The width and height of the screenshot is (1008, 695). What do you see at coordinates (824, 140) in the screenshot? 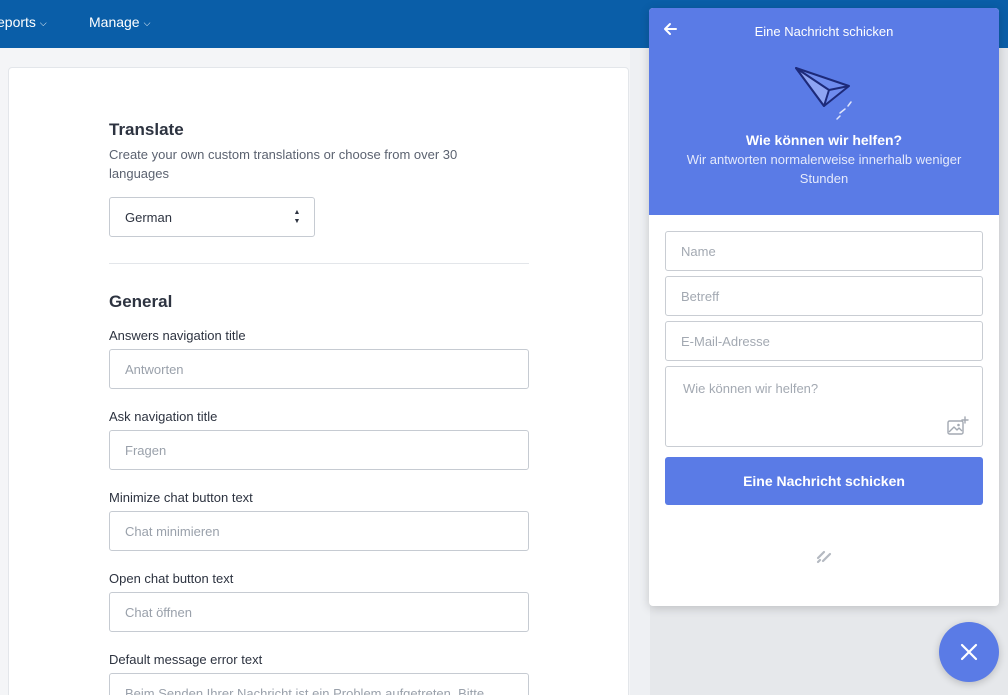
I see `widget-heading: Wie können wir helfen?` at bounding box center [824, 140].